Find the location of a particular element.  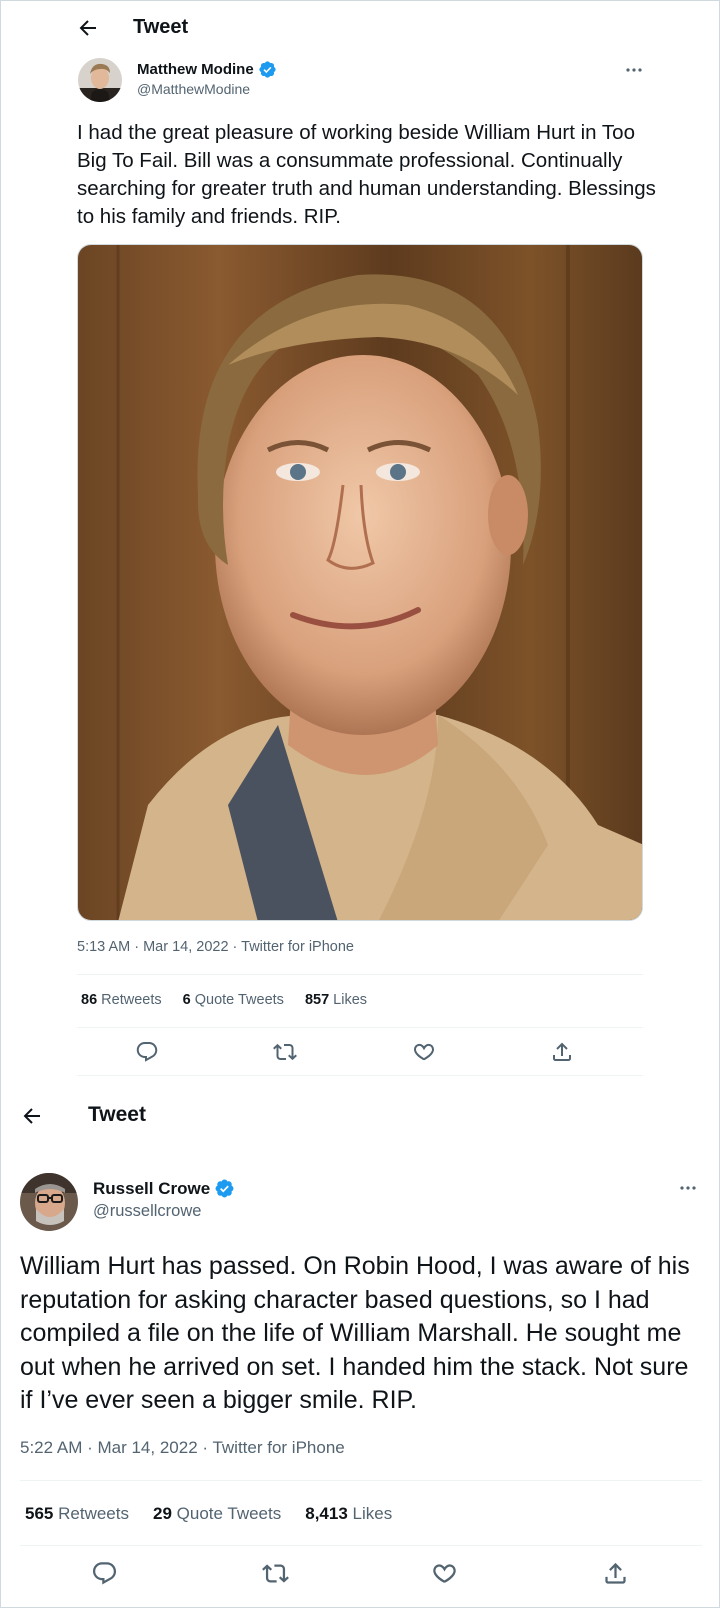

tweet-stats: 565 Retweets 29 Quote Tweets 8,413 Likes is located at coordinates (208, 1514).